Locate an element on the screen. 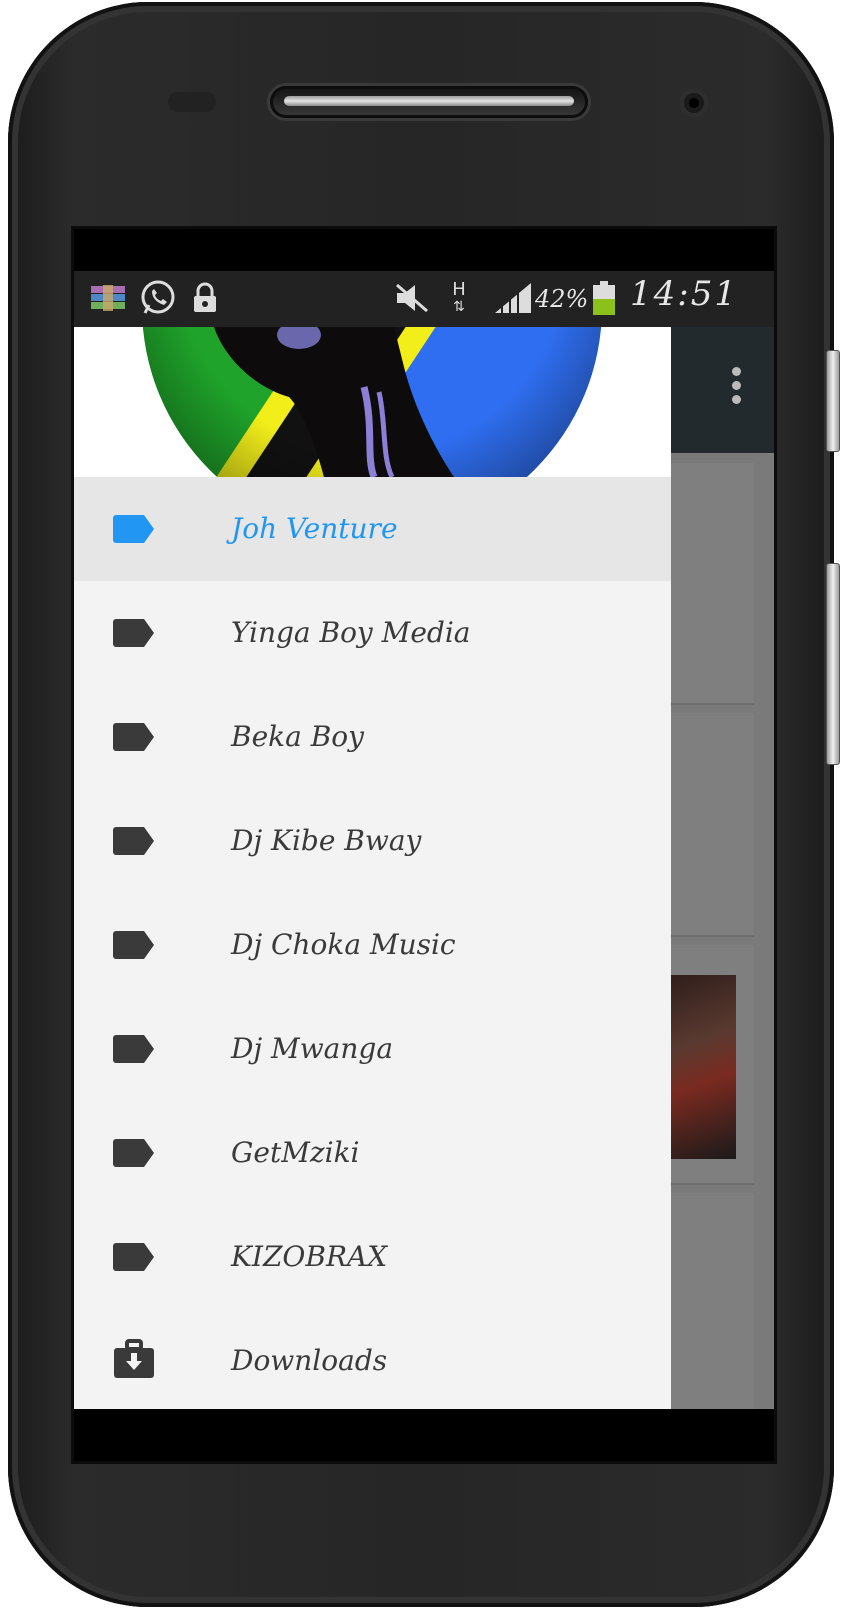 This screenshot has height=1617, width=849. signal-icon is located at coordinates (513, 298).